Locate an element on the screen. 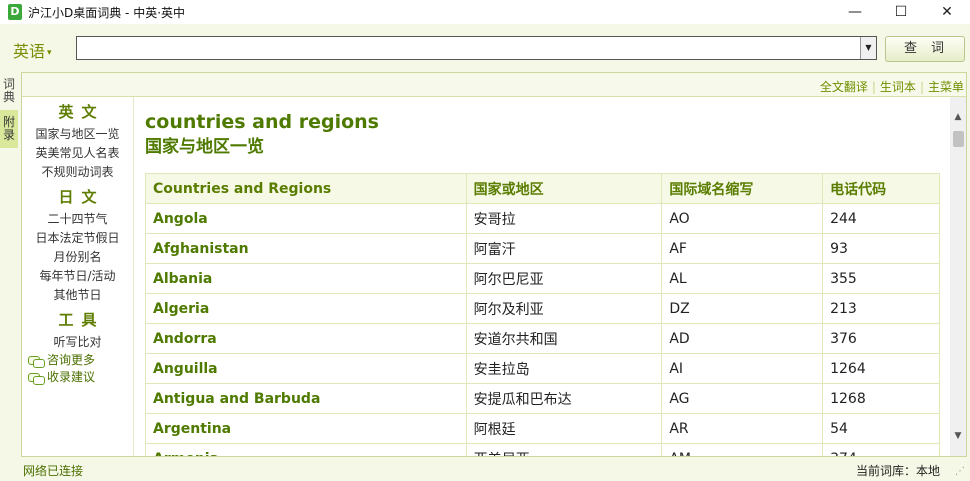  country-cn: 安圭拉岛 is located at coordinates (564, 368).